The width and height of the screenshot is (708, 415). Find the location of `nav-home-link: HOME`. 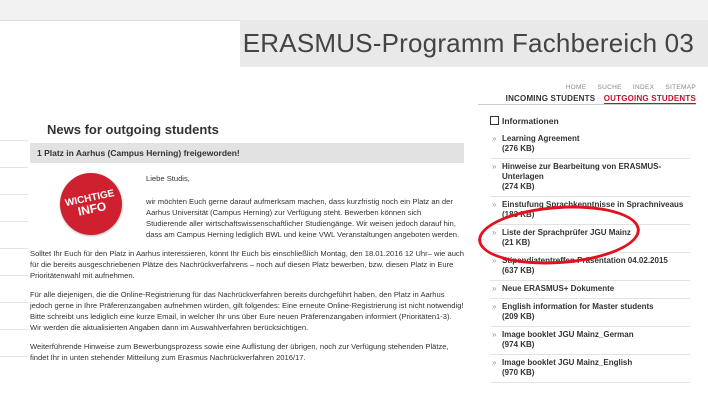

nav-home-link: HOME is located at coordinates (576, 87).